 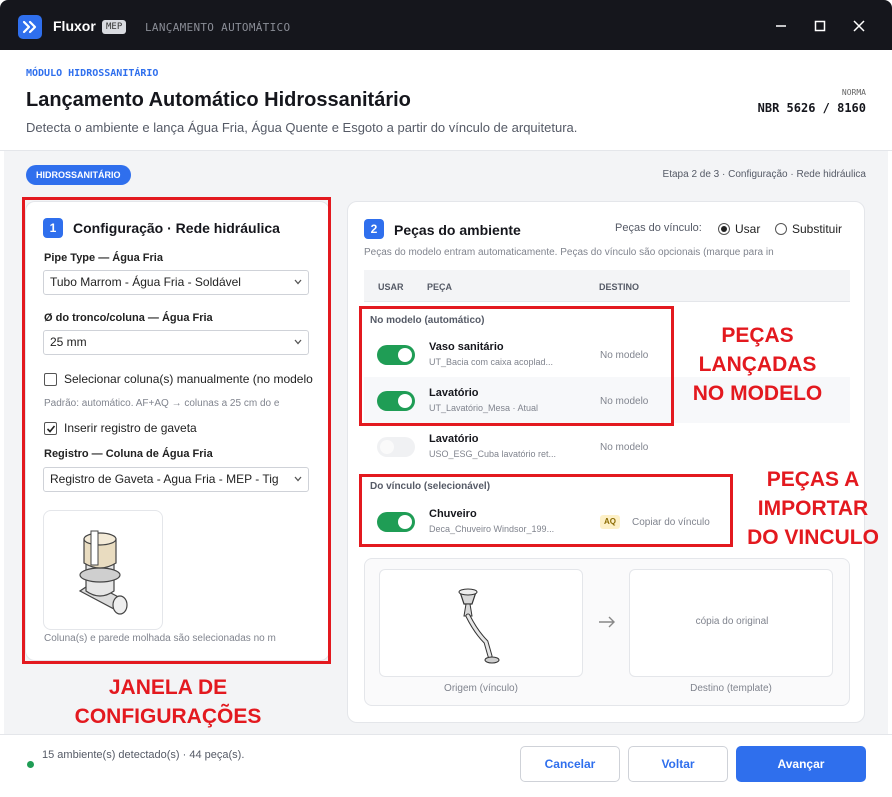 I want to click on page-title: Lançamento Automático Hidrossanitário, so click(x=218, y=100).